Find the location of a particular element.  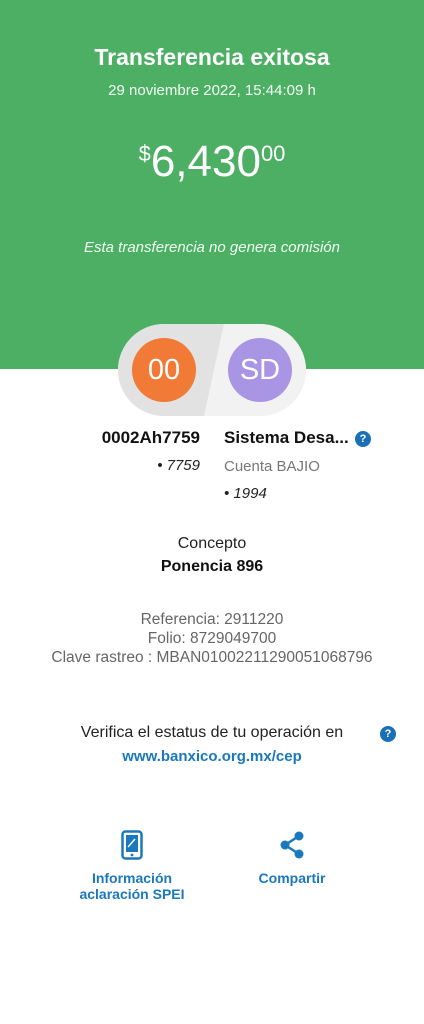

destination-last-digits: • 1994 is located at coordinates (245, 493).